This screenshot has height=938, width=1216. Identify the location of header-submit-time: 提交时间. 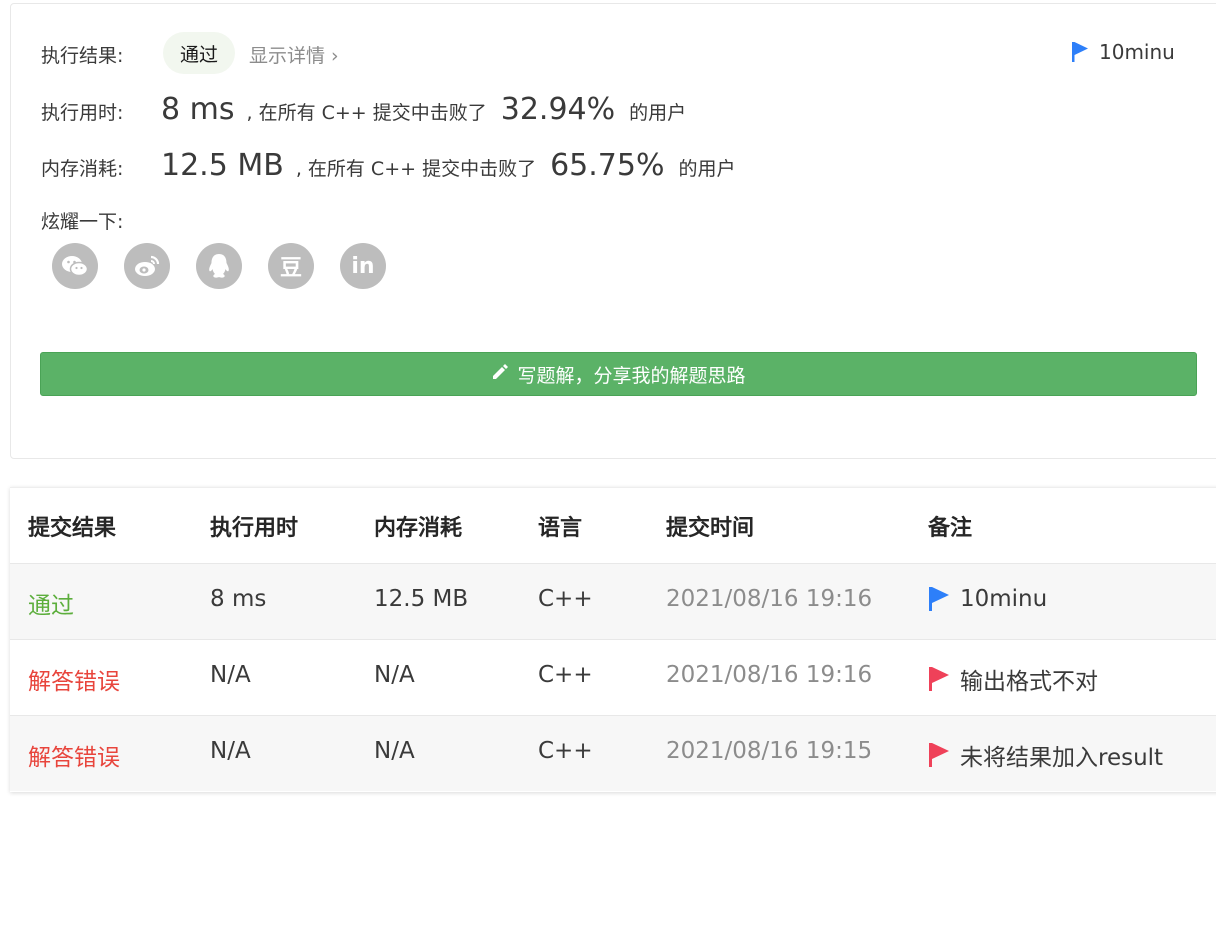
(710, 528).